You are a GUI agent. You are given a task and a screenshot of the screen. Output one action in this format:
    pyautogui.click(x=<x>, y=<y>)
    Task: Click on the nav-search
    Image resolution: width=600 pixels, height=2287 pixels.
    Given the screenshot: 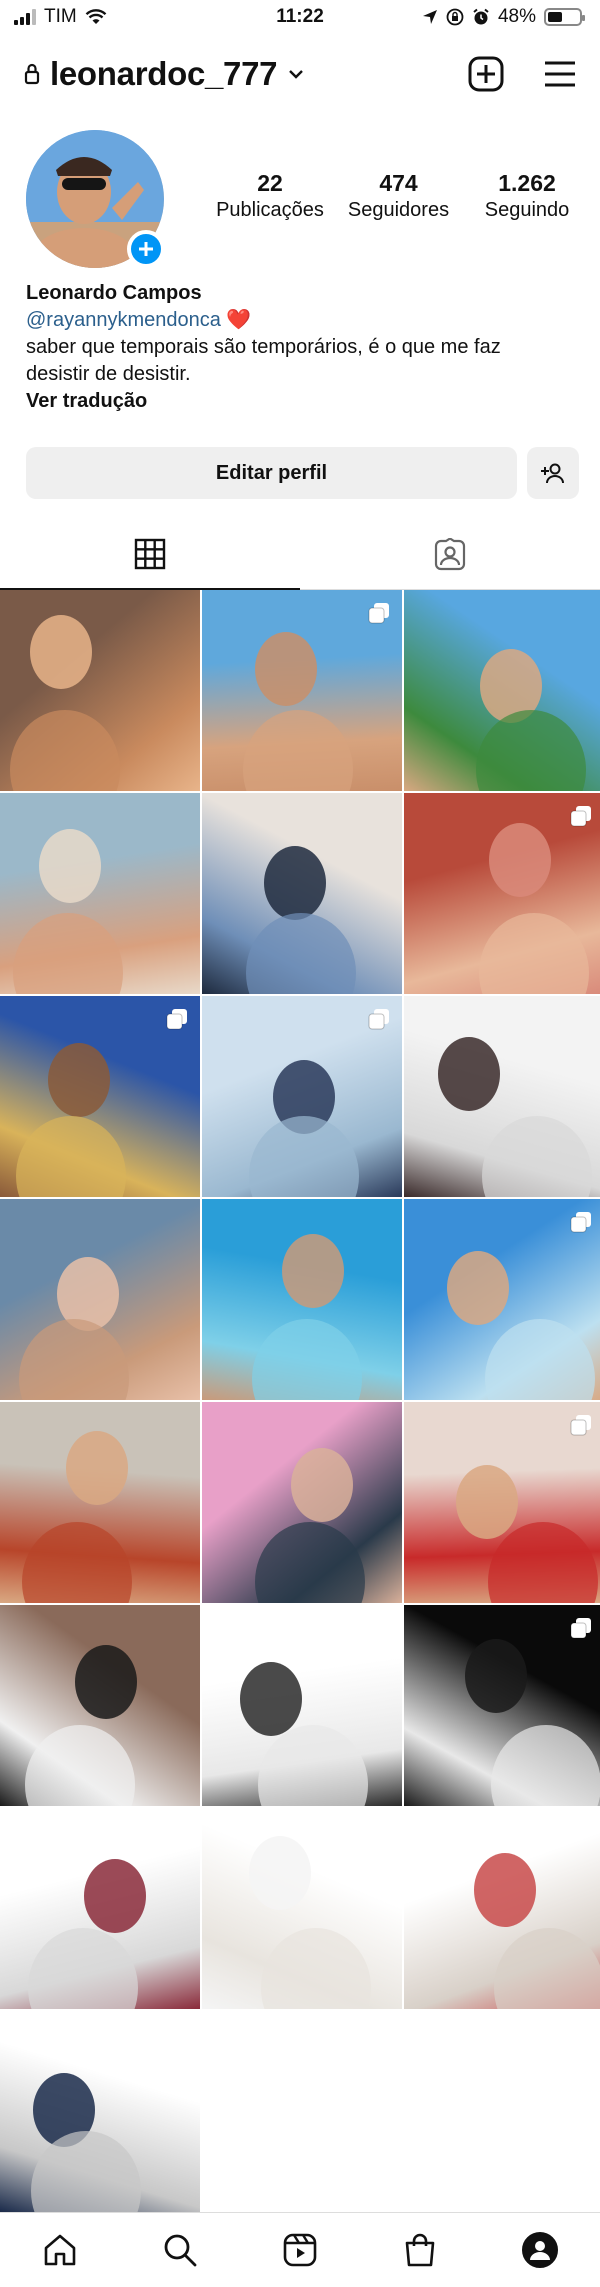 What is the action you would take?
    pyautogui.click(x=180, y=2250)
    